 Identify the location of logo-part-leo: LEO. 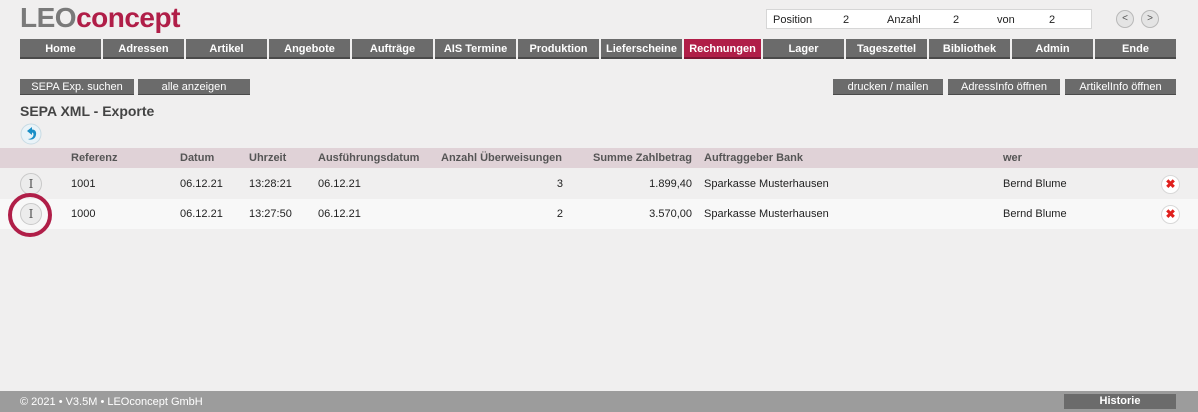
(48, 17).